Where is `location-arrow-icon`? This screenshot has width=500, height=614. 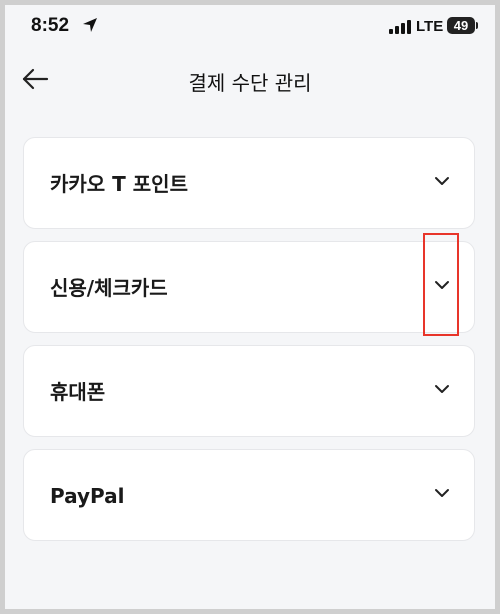
location-arrow-icon is located at coordinates (90, 25).